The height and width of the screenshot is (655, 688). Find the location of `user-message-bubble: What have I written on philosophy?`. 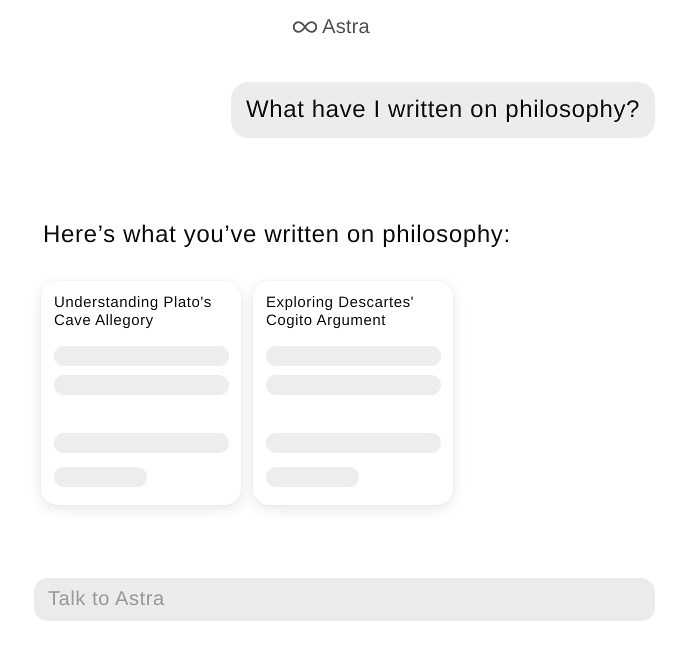

user-message-bubble: What have I written on philosophy? is located at coordinates (443, 110).